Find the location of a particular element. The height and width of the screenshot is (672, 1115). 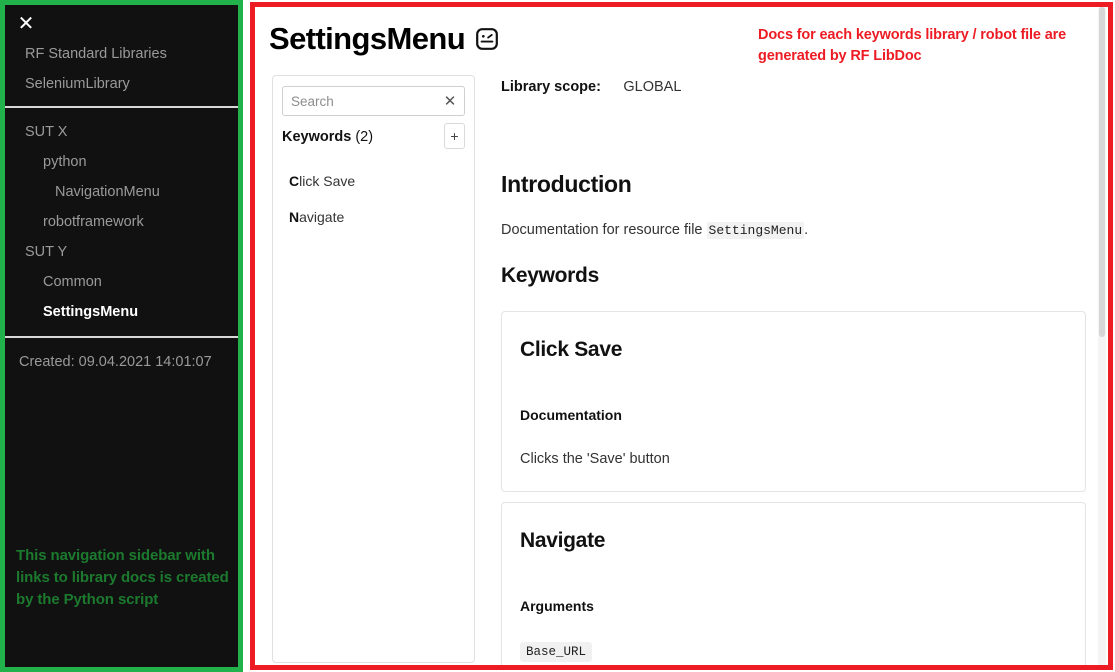

sidebar-item-robotframework: robotframework is located at coordinates (121, 222).